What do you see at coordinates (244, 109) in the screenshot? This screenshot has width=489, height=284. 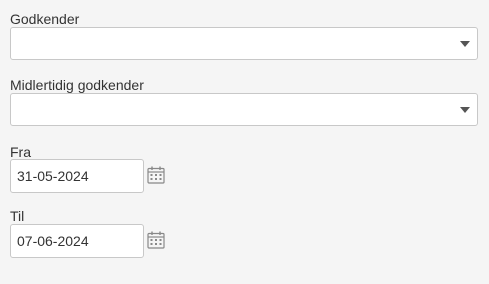 I see `temp-approver-select` at bounding box center [244, 109].